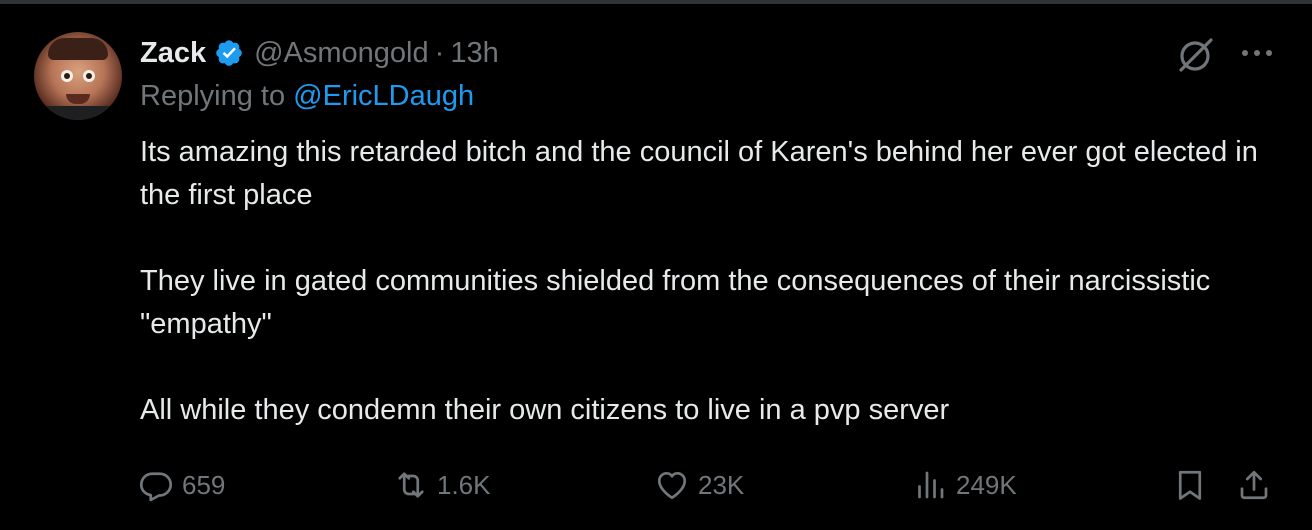 The image size is (1312, 530). What do you see at coordinates (411, 485) in the screenshot?
I see `repost-icon` at bounding box center [411, 485].